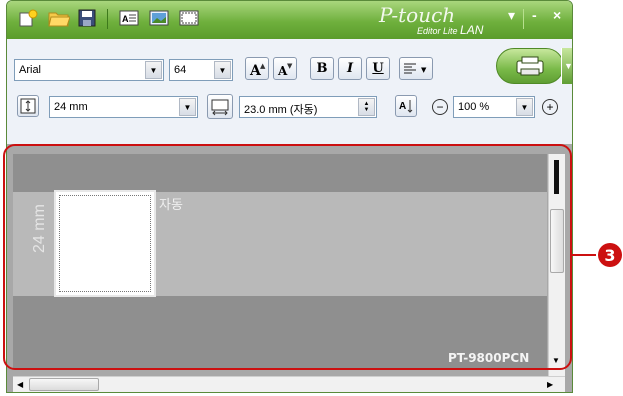  I want to click on zoom-in-button: +, so click(550, 107).